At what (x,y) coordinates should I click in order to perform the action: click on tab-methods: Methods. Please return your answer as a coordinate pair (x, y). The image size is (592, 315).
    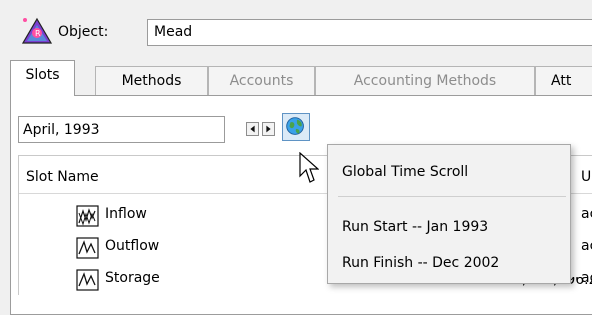
    Looking at the image, I should click on (151, 81).